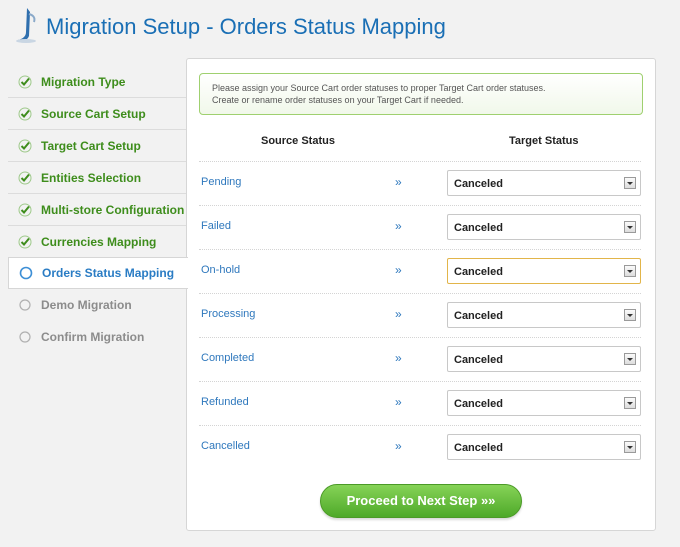 This screenshot has width=680, height=547. Describe the element at coordinates (86, 305) in the screenshot. I see `step-label: Demo Migration` at that location.